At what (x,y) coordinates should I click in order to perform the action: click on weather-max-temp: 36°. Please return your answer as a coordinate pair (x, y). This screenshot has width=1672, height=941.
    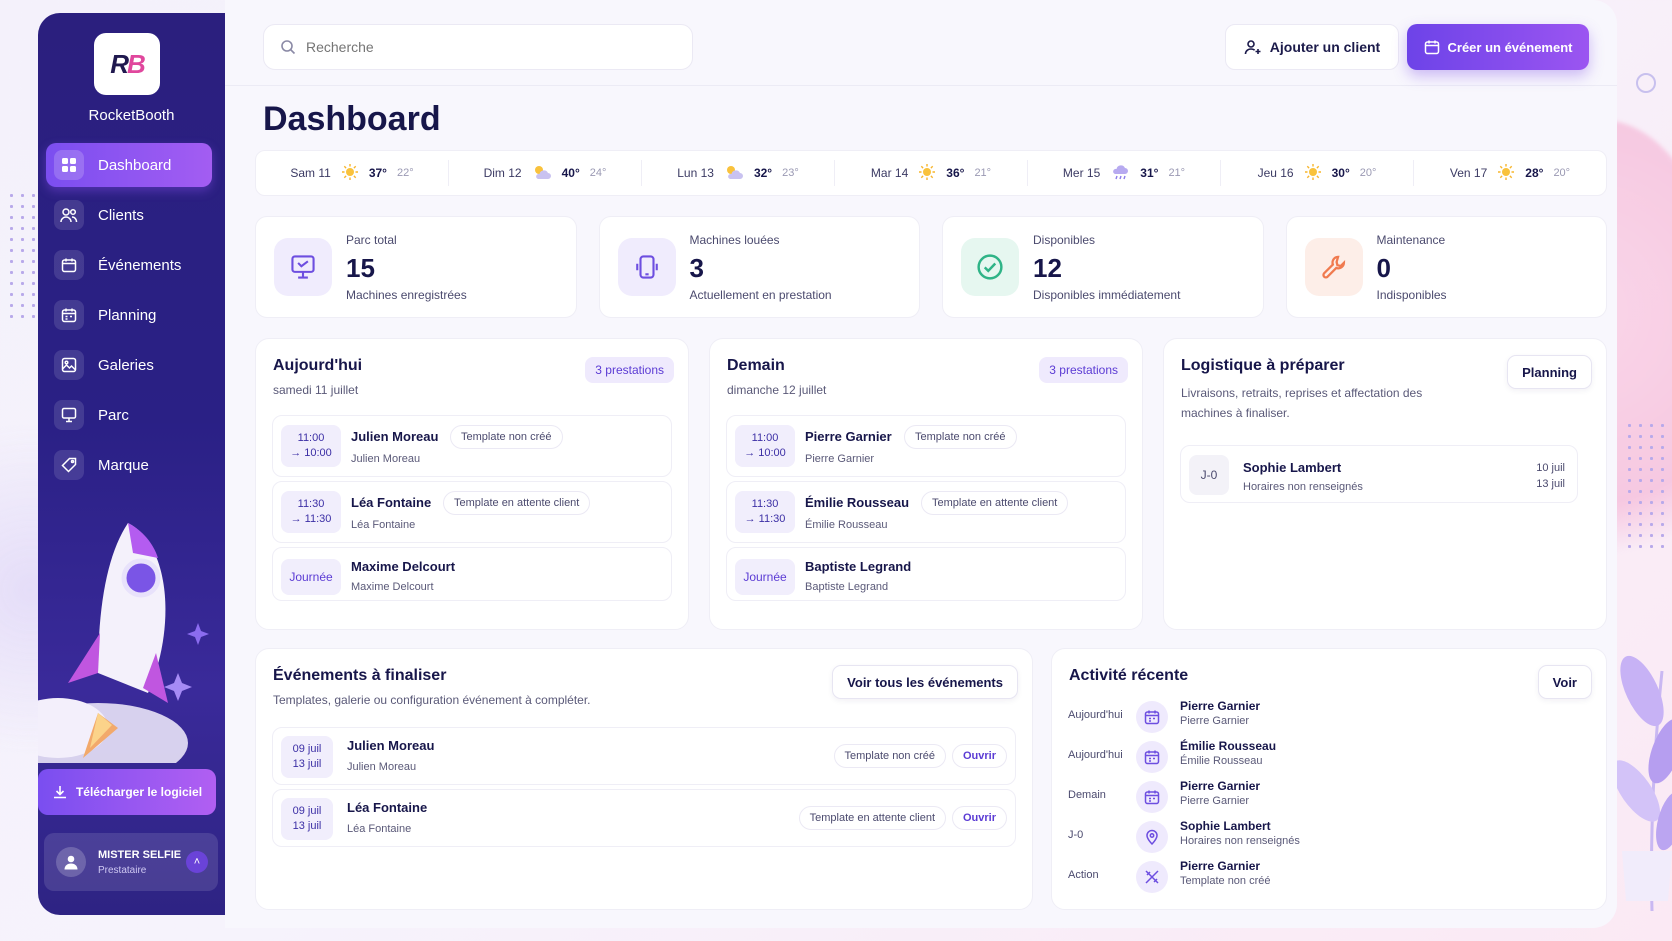
    Looking at the image, I should click on (955, 173).